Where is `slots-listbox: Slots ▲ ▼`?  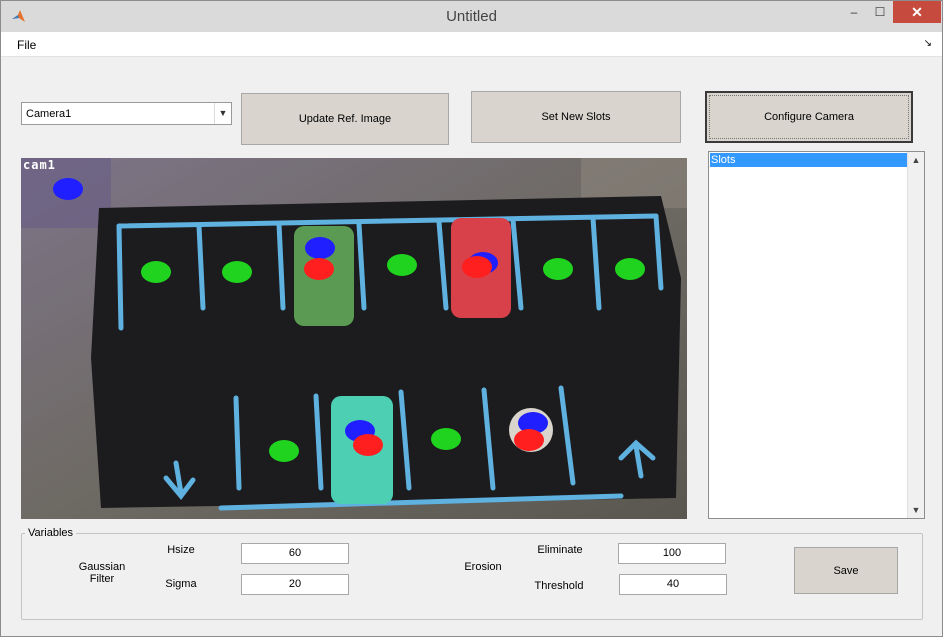
slots-listbox: Slots ▲ ▼ is located at coordinates (816, 335).